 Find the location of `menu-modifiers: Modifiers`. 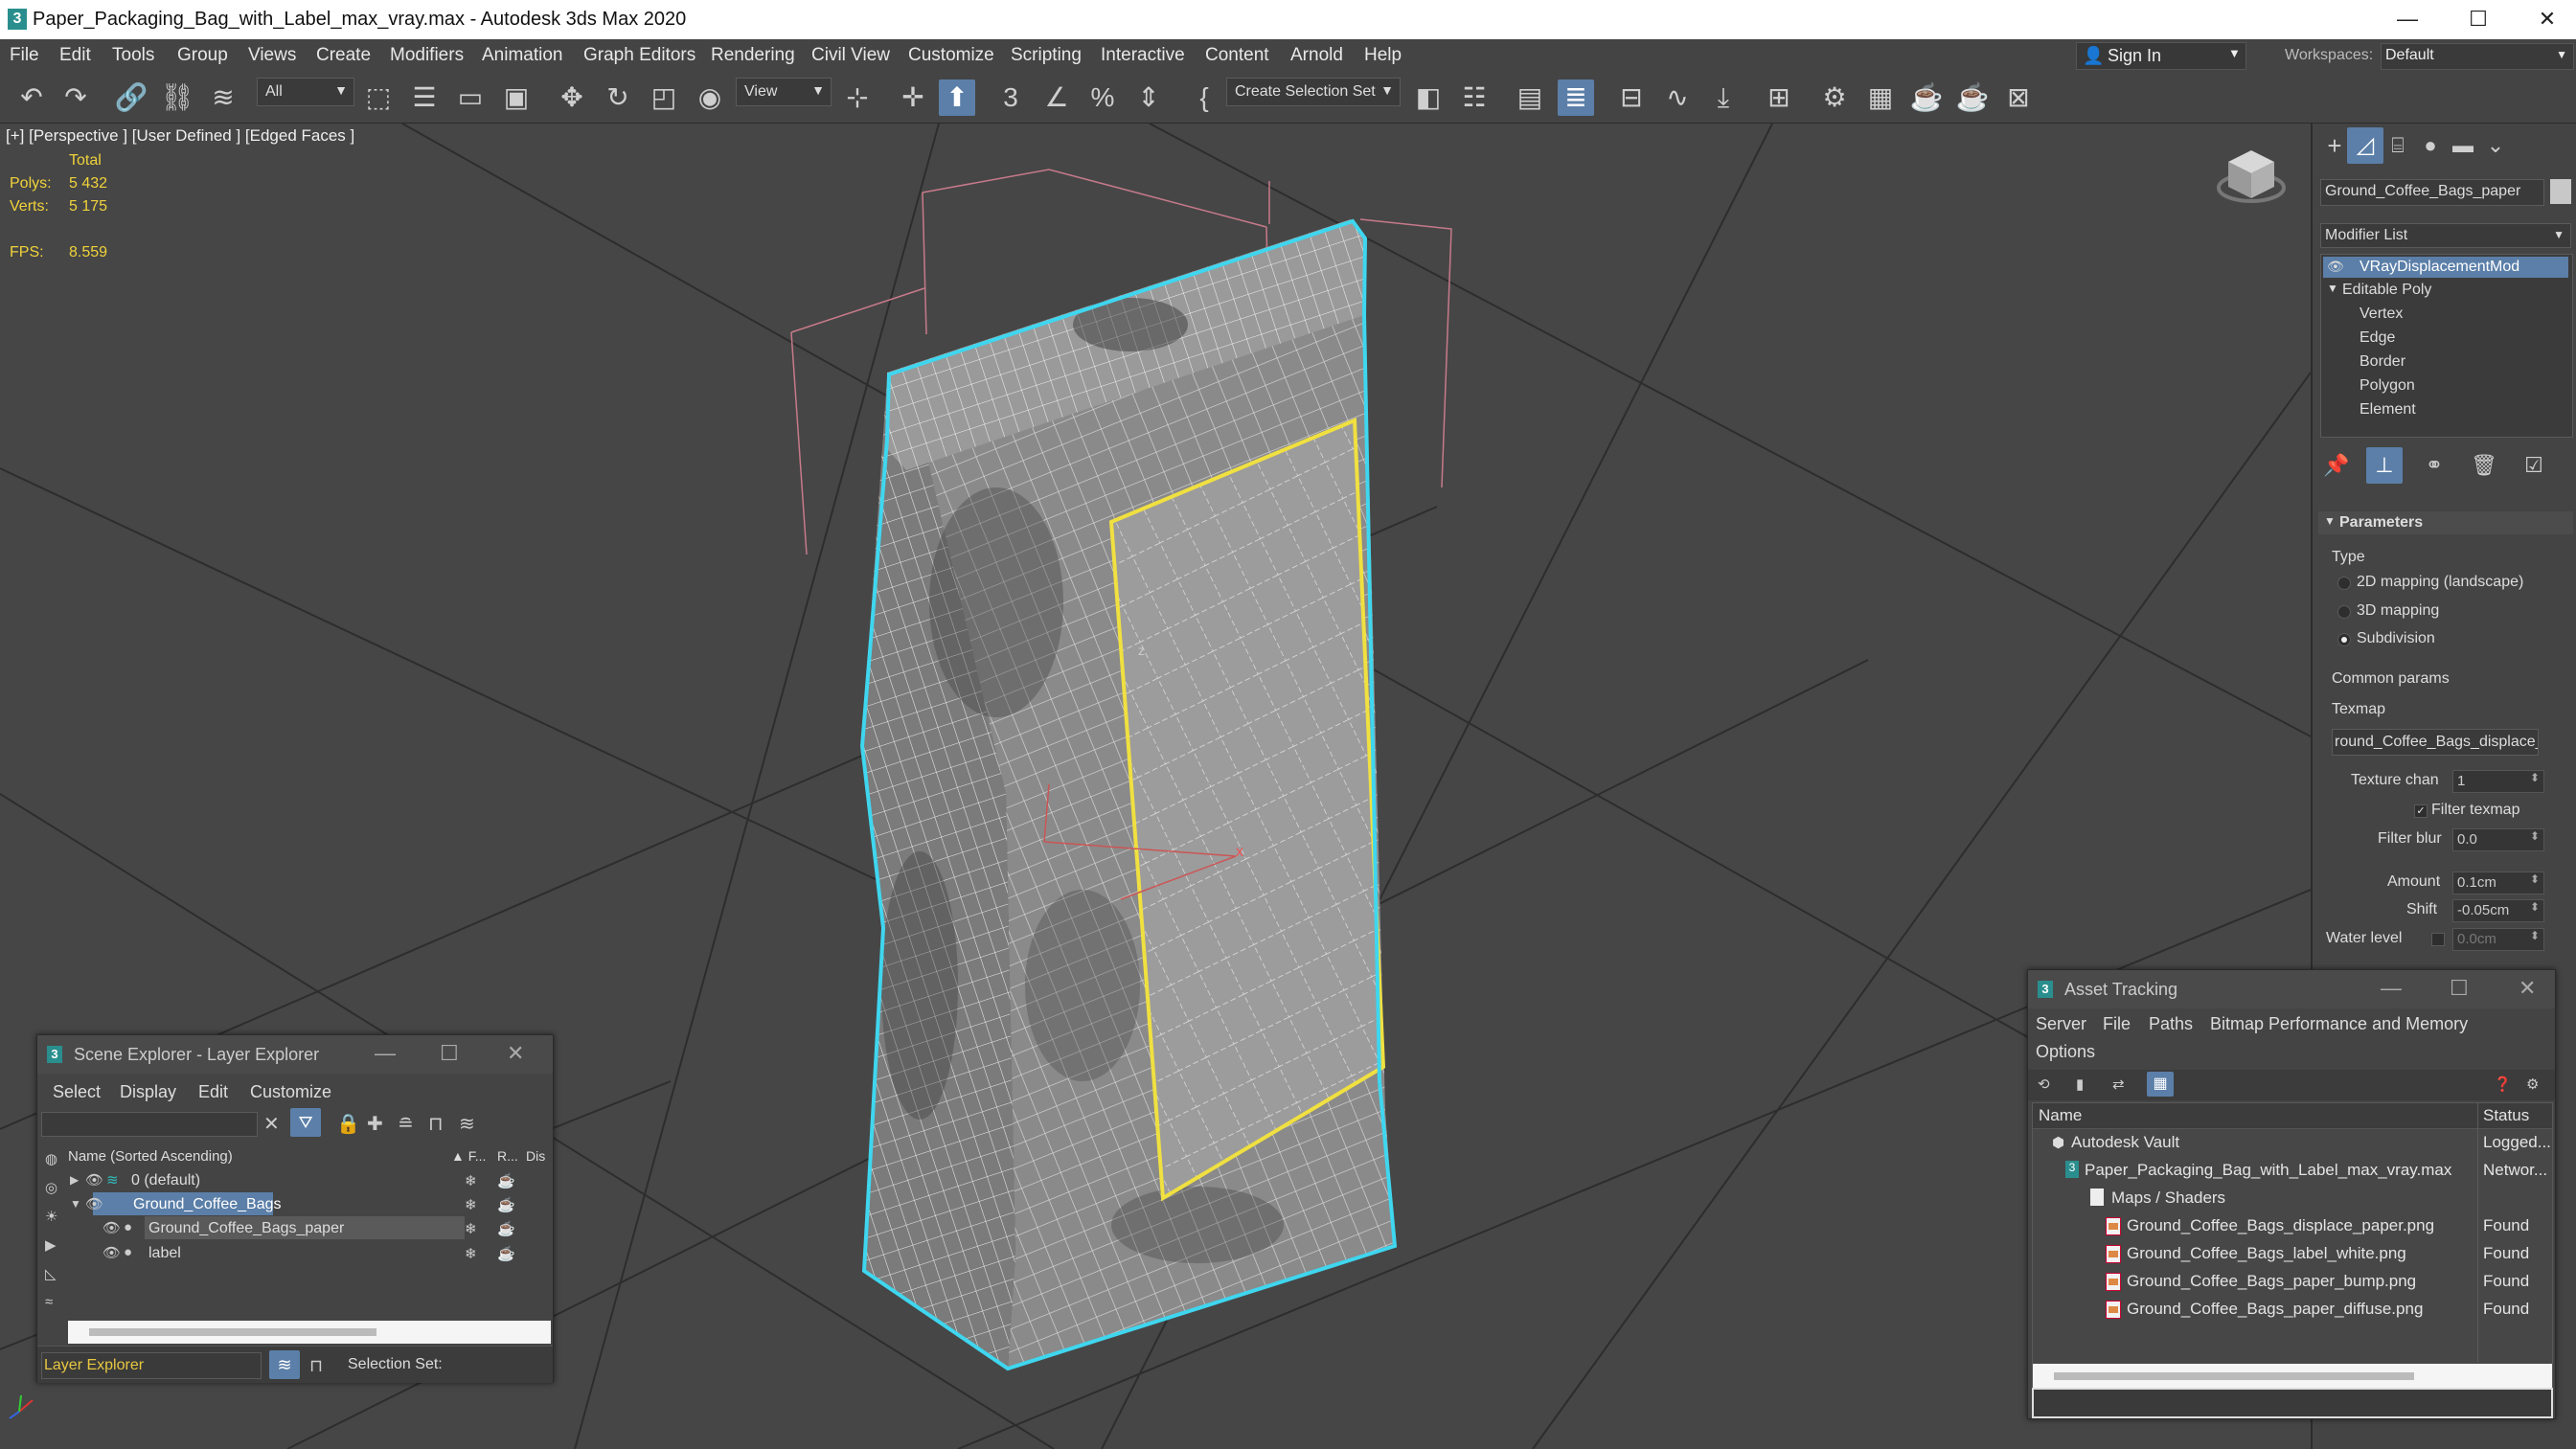

menu-modifiers: Modifiers is located at coordinates (427, 55).